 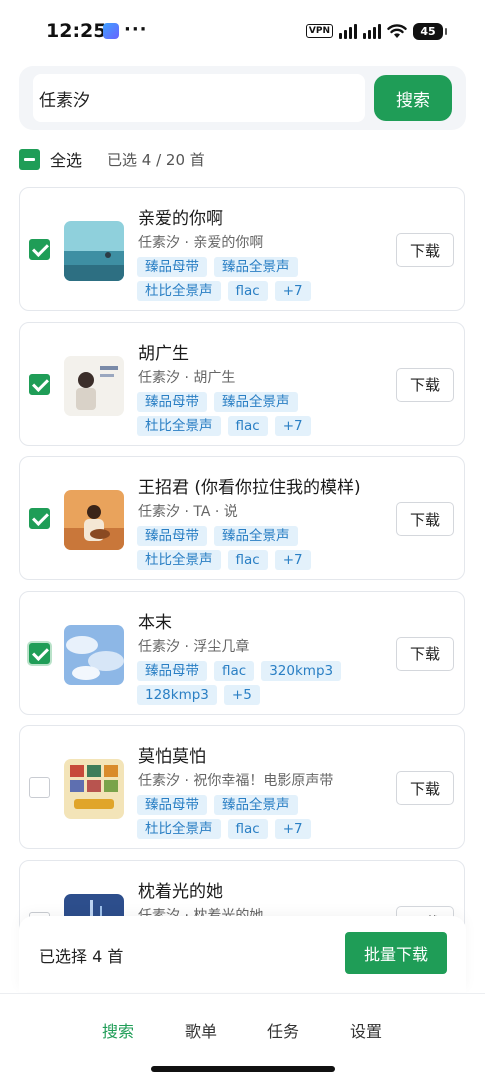 What do you see at coordinates (413, 98) in the screenshot?
I see `search-button: 搜索` at bounding box center [413, 98].